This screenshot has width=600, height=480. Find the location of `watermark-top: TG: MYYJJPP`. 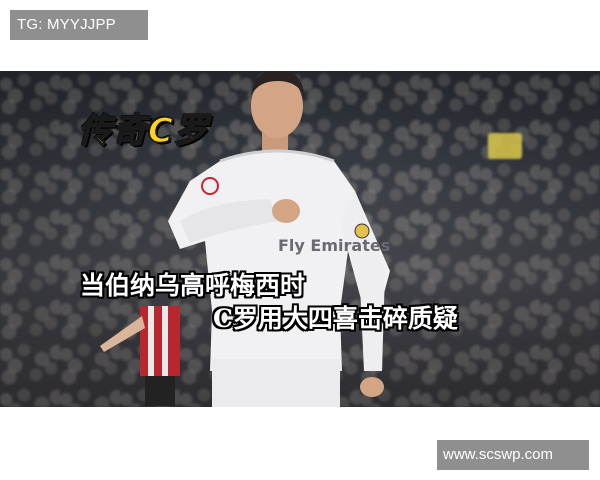

watermark-top: TG: MYYJJPP is located at coordinates (79, 25).